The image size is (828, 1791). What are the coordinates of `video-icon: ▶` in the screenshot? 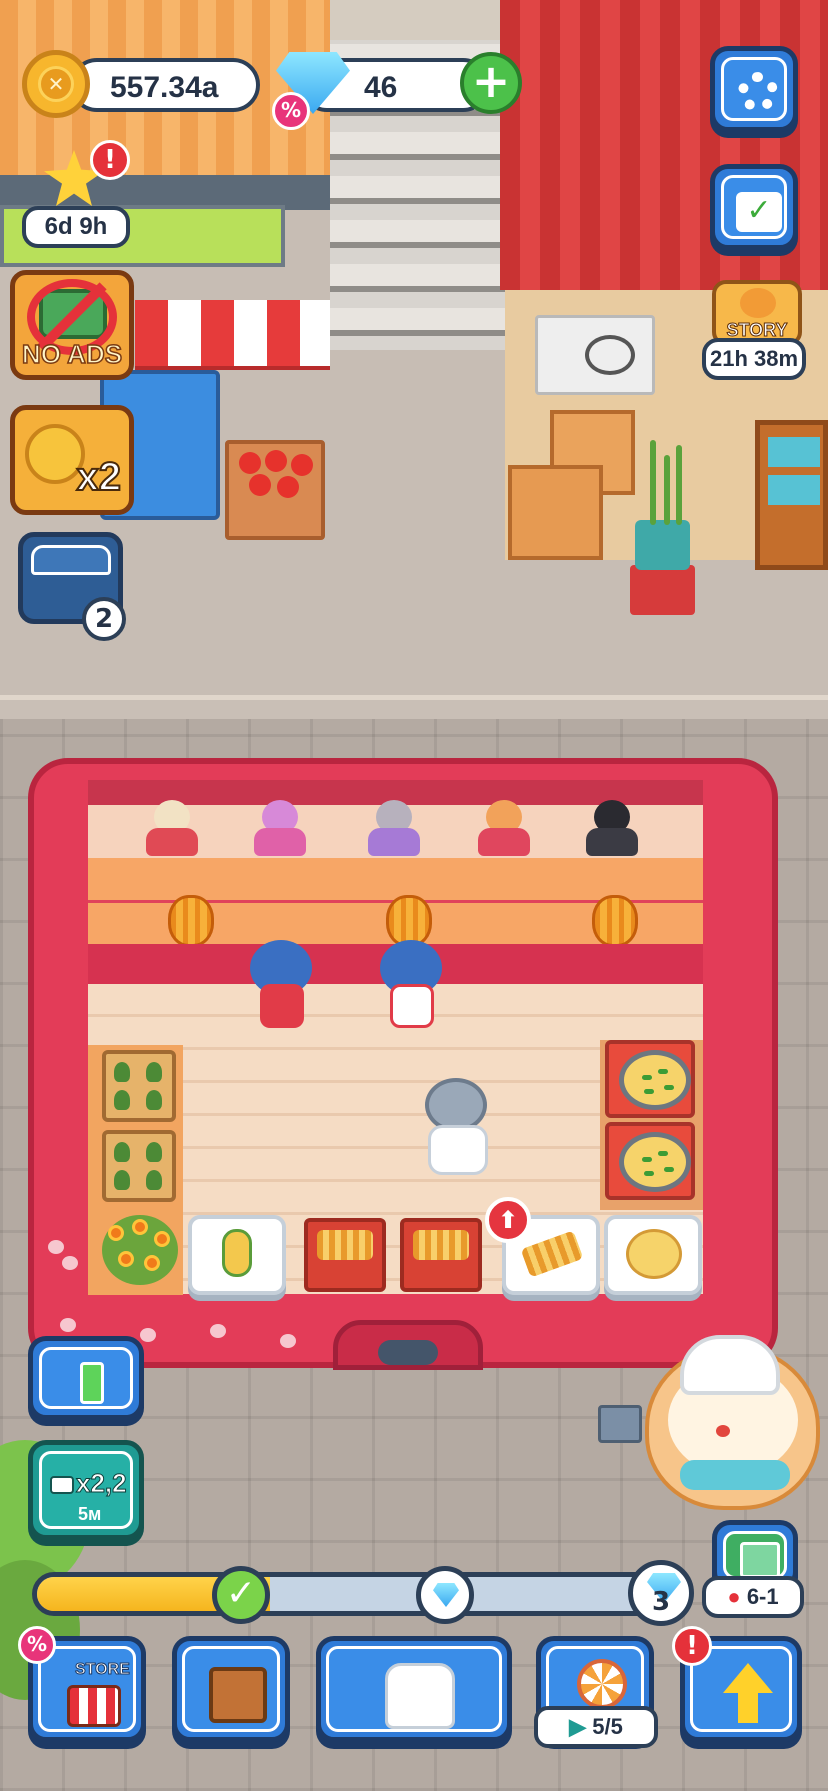 It's located at (578, 1726).